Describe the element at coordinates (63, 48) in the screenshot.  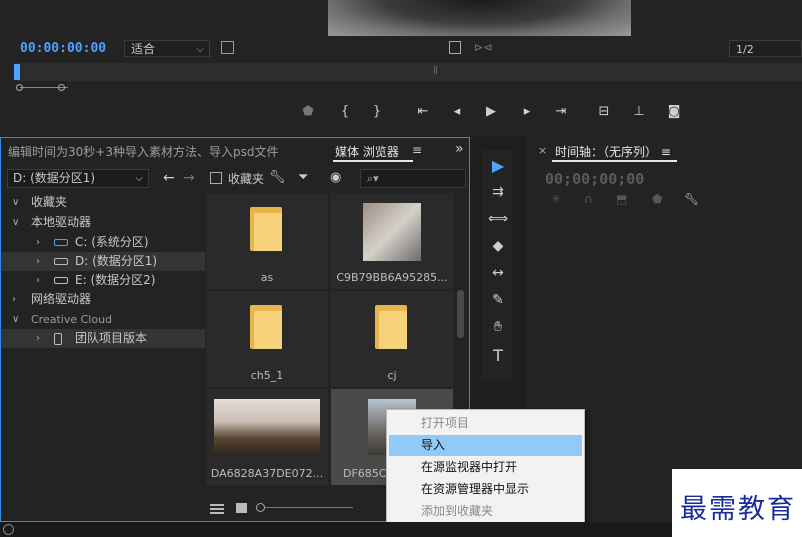
I see `playhead-timecode: 00:00:00:00` at that location.